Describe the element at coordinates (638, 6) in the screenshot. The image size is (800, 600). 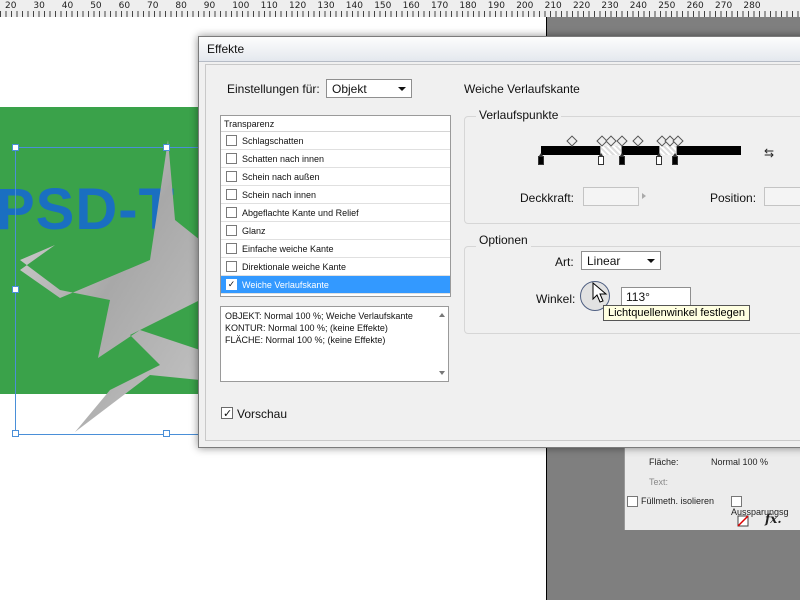
I see `ruler-label: 240` at that location.